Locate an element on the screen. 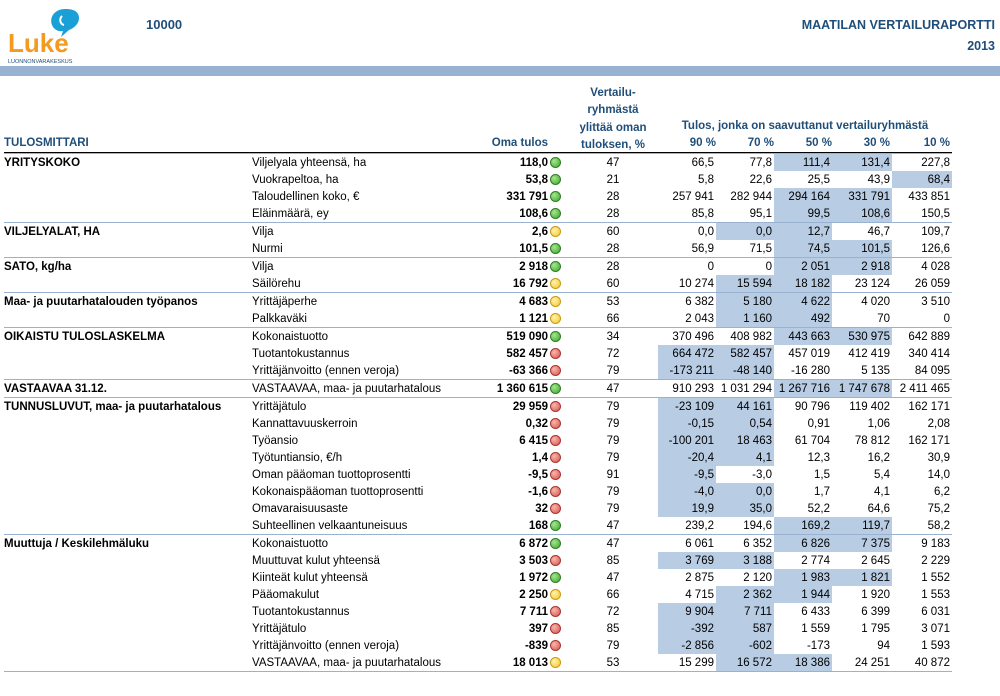 The image size is (1000, 696). percentile-p50: 4 622 is located at coordinates (803, 301).